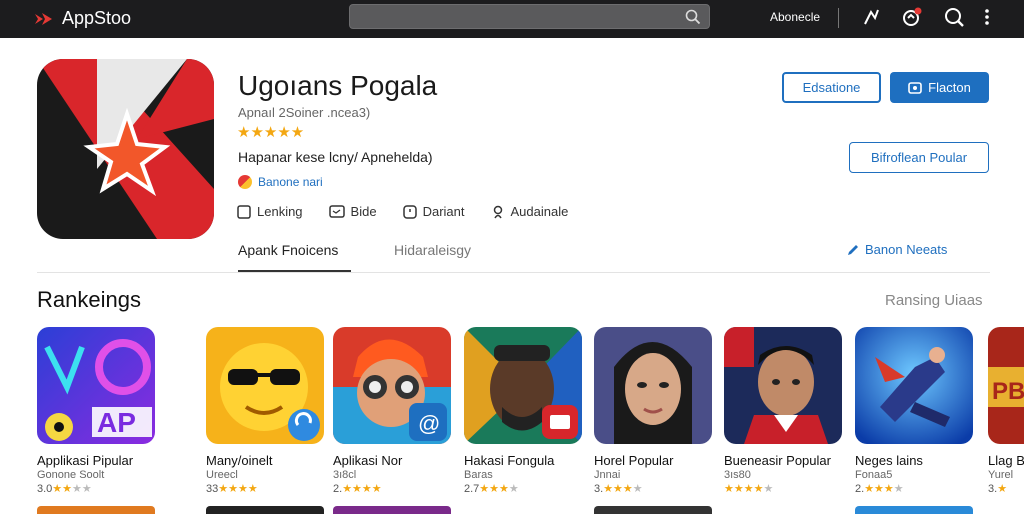 The height and width of the screenshot is (517, 1024). Describe the element at coordinates (915, 87) in the screenshot. I see `install-icon` at that location.